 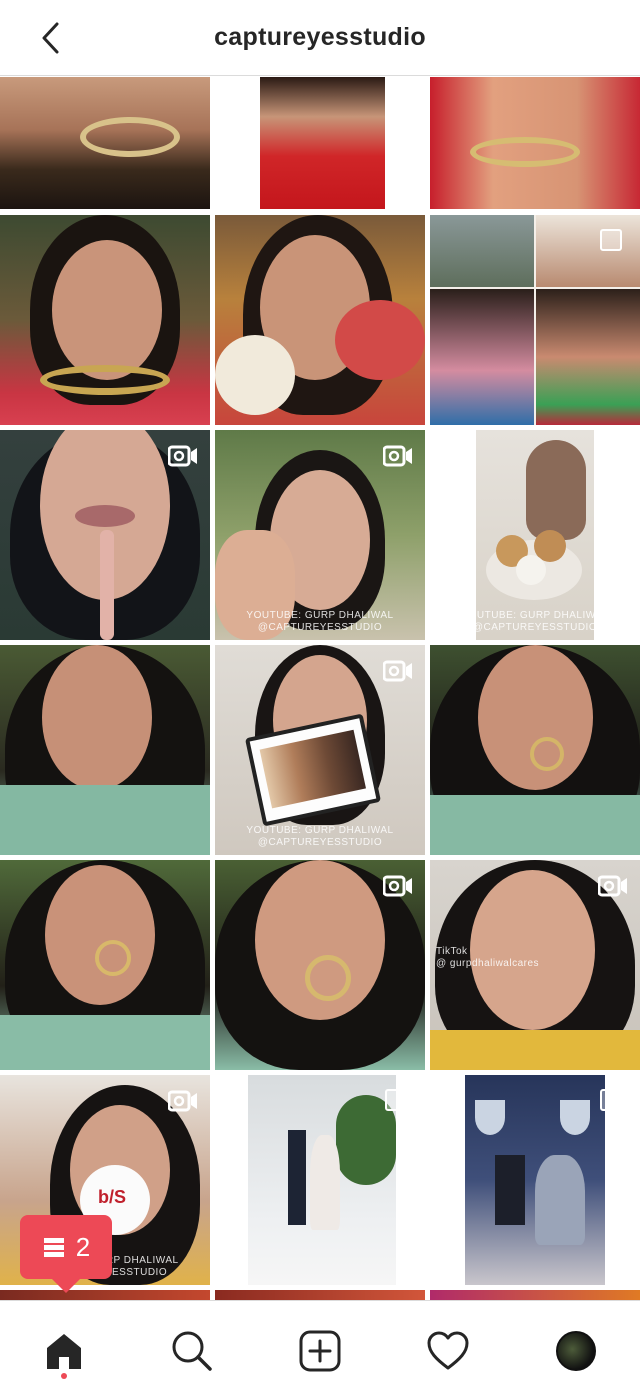 What do you see at coordinates (66, 1254) in the screenshot?
I see `activity-notification-bubble: 2` at bounding box center [66, 1254].